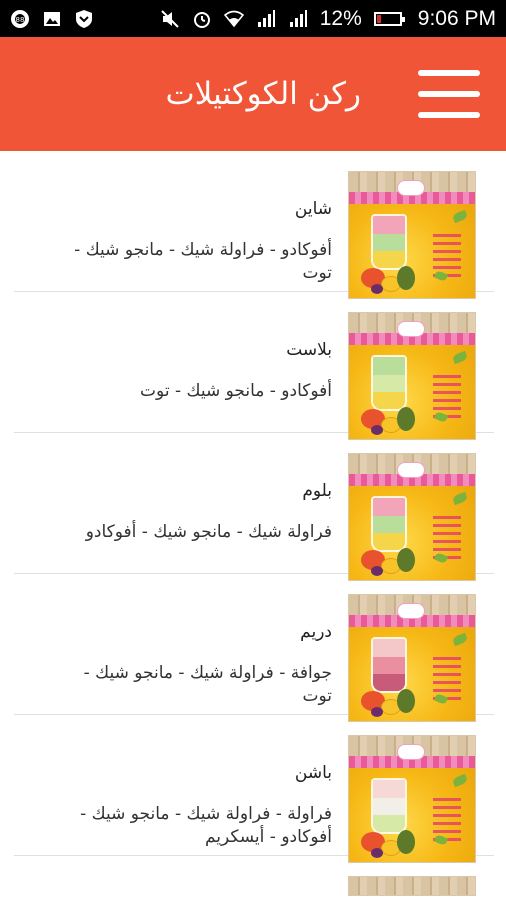  What do you see at coordinates (313, 773) in the screenshot?
I see `item-name: باشن` at bounding box center [313, 773].